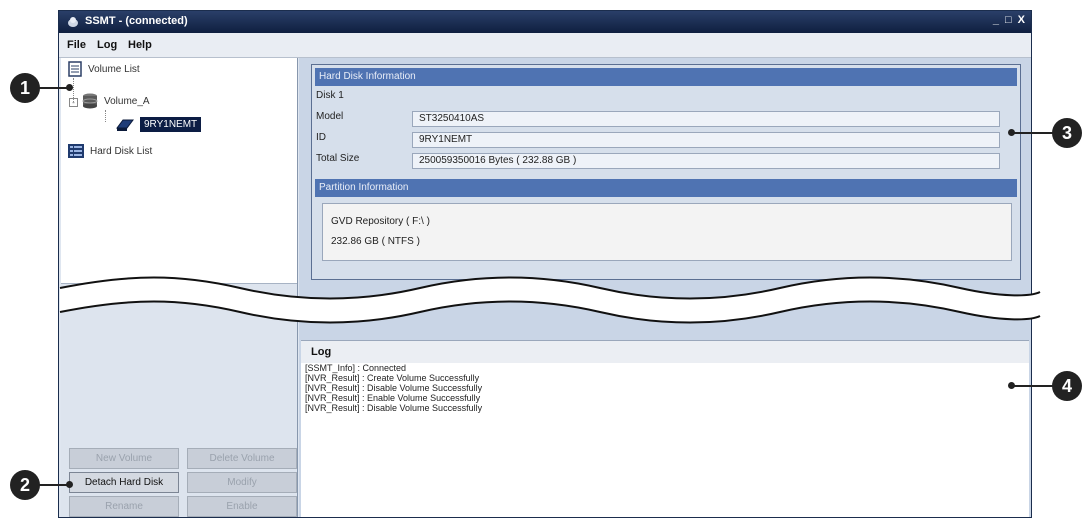 The height and width of the screenshot is (518, 1089). What do you see at coordinates (69, 87) in the screenshot?
I see `callout-1-dot` at bounding box center [69, 87].